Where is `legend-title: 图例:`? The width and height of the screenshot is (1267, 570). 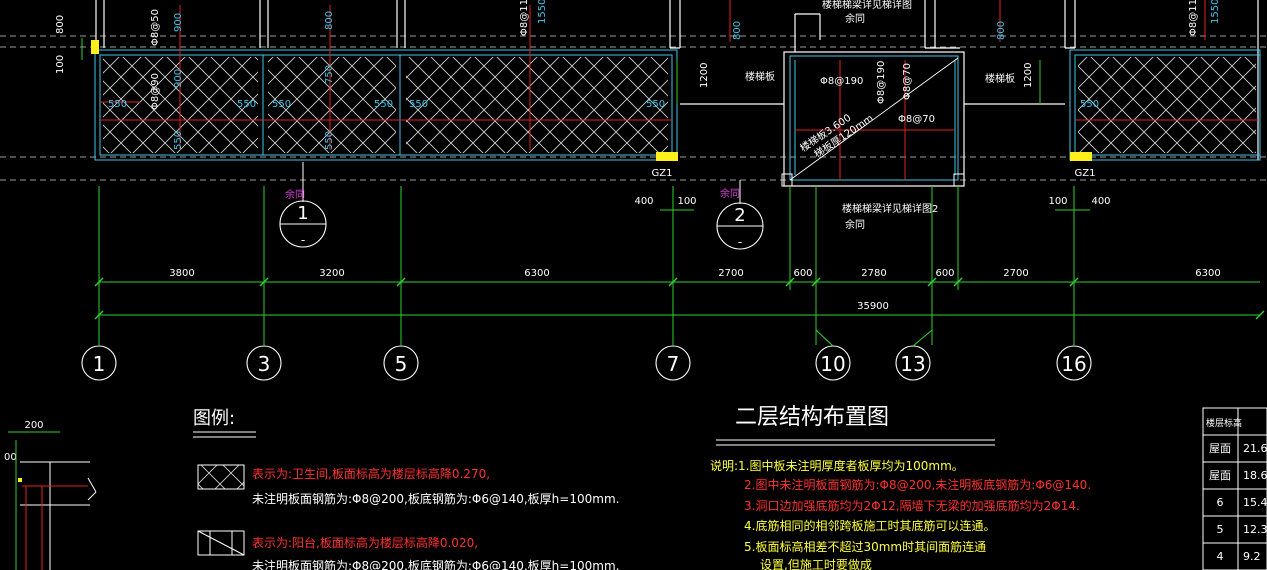
legend-title: 图例: is located at coordinates (214, 418).